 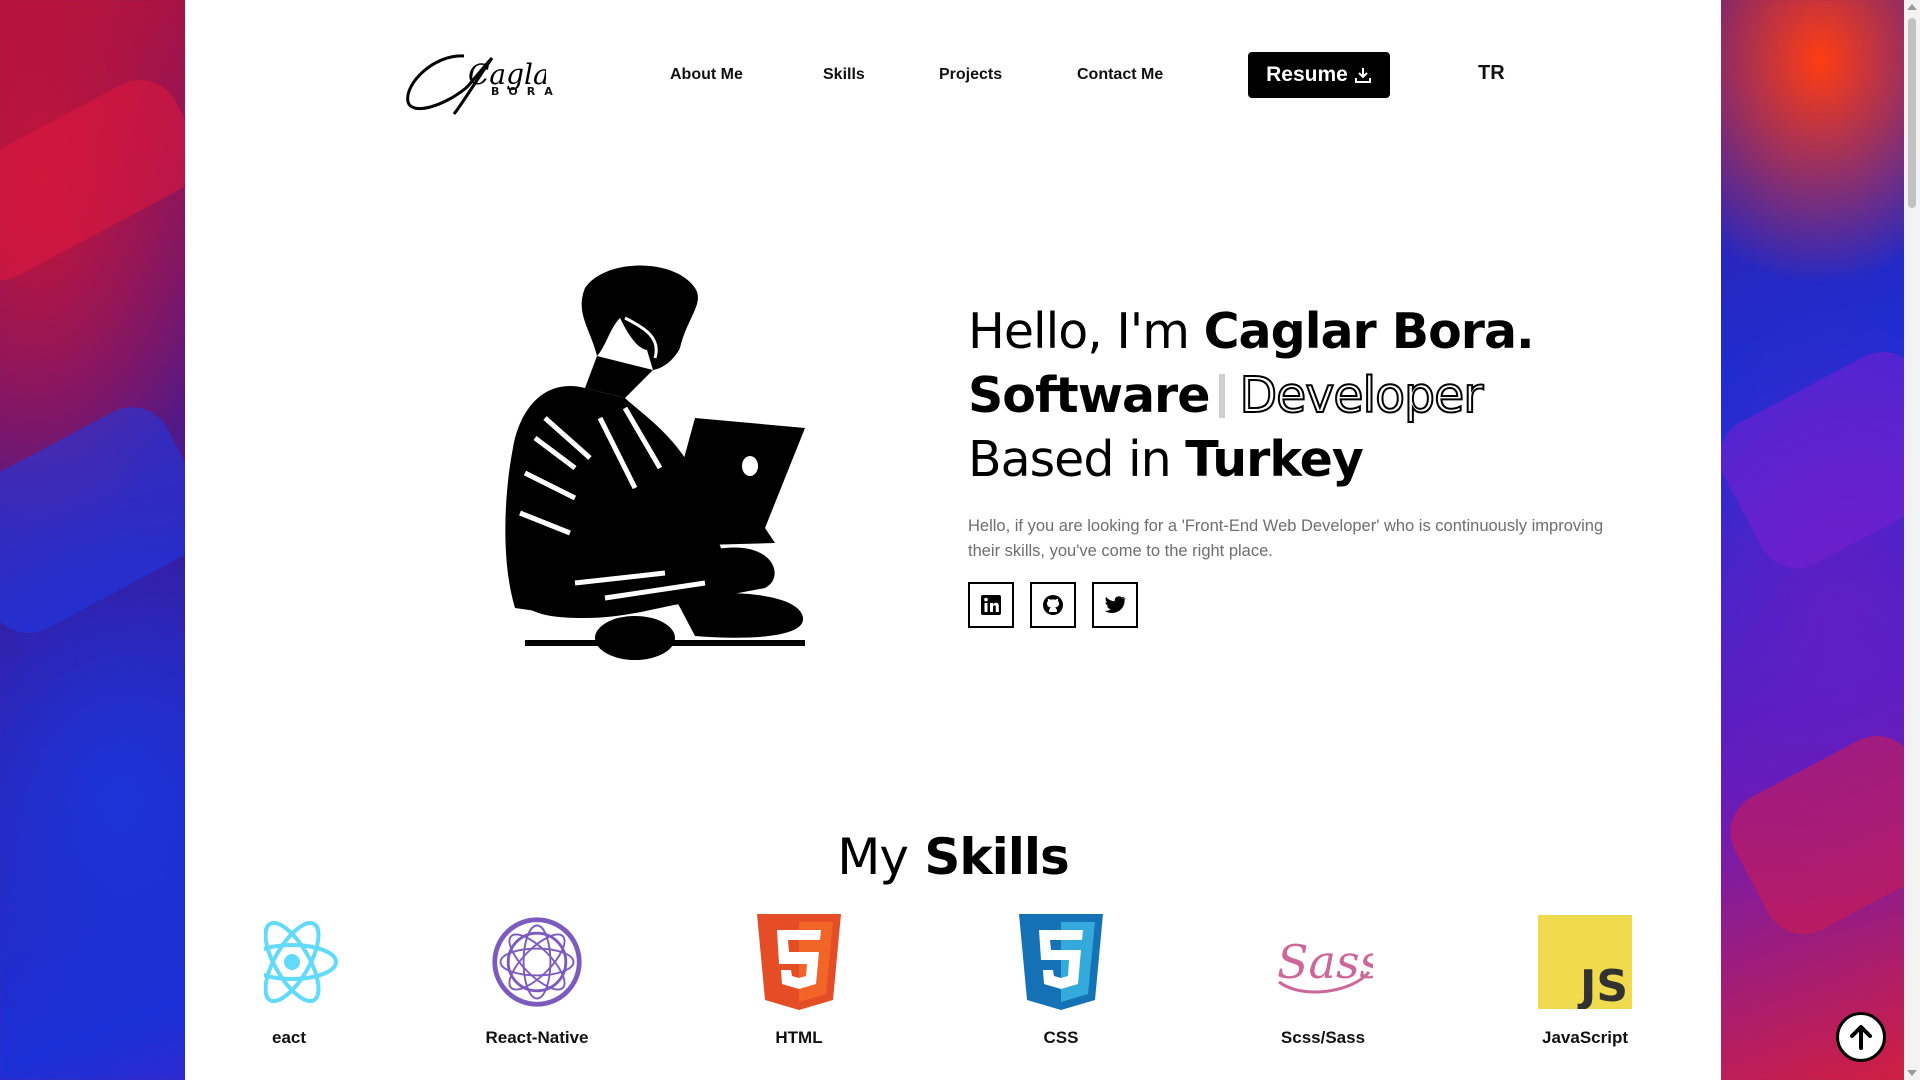 I want to click on page-scrollbar, so click(x=1912, y=540).